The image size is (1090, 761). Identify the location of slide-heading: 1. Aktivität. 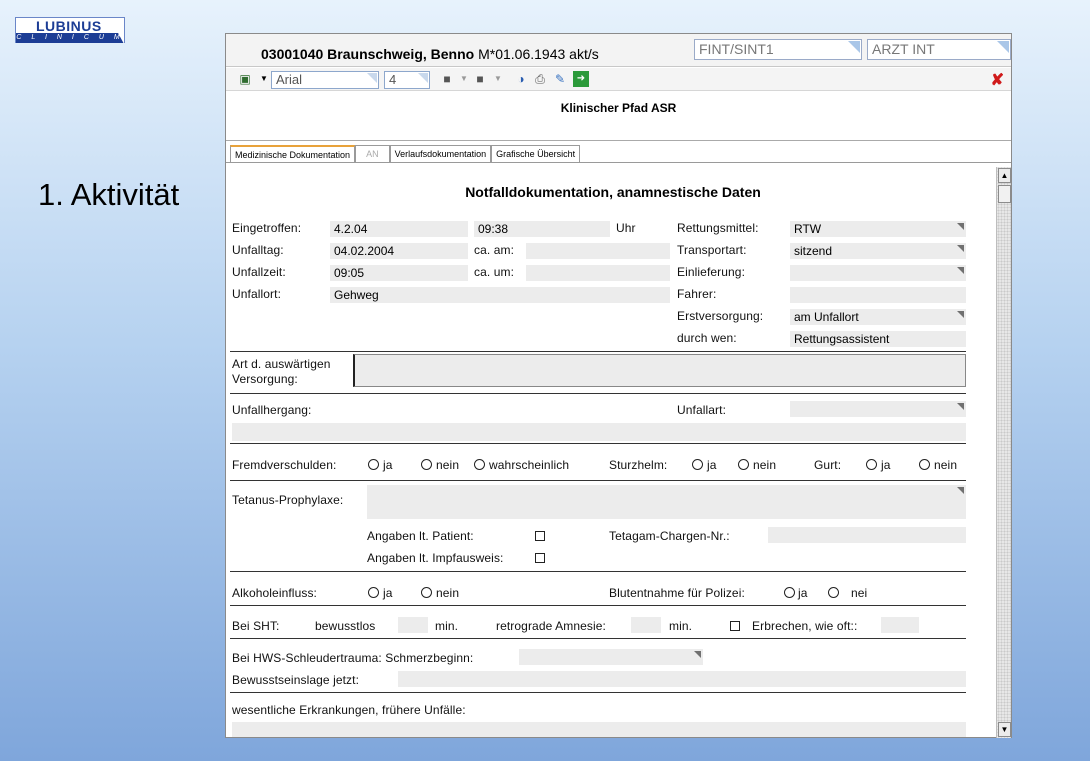
(109, 194).